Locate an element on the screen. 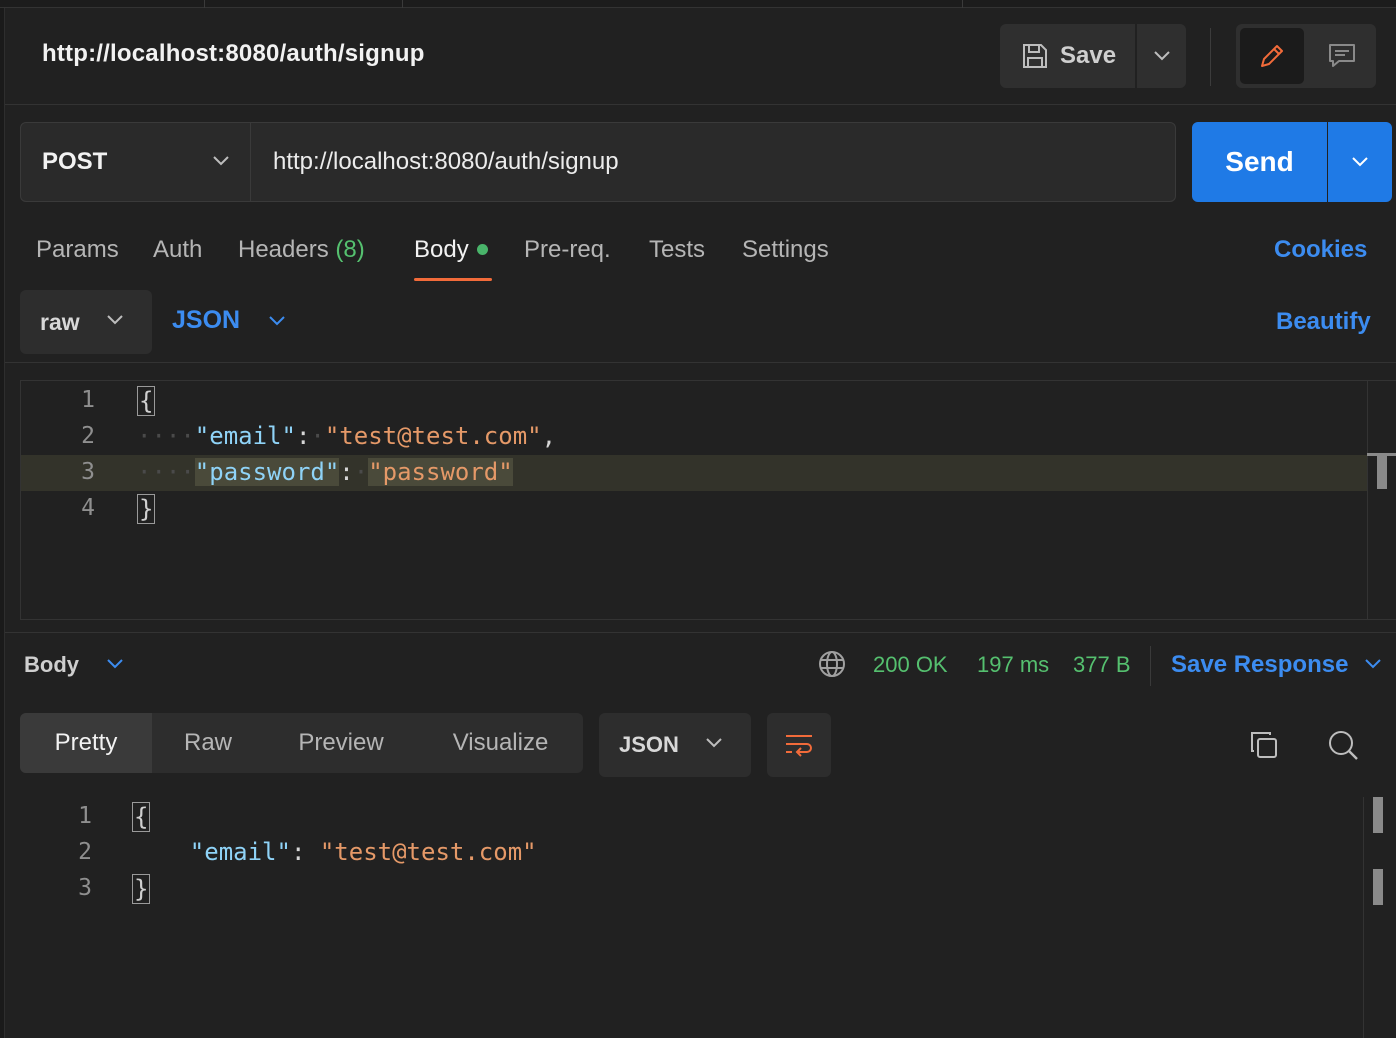 The image size is (1396, 1038). tab-auth: Auth is located at coordinates (177, 250).